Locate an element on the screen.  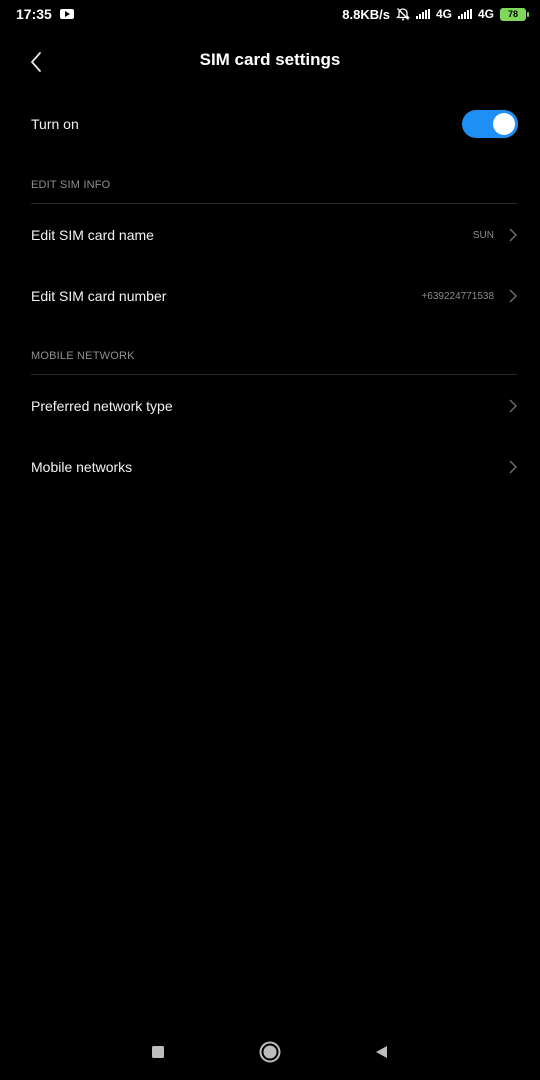
battery-level: 78 is located at coordinates (512, 14).